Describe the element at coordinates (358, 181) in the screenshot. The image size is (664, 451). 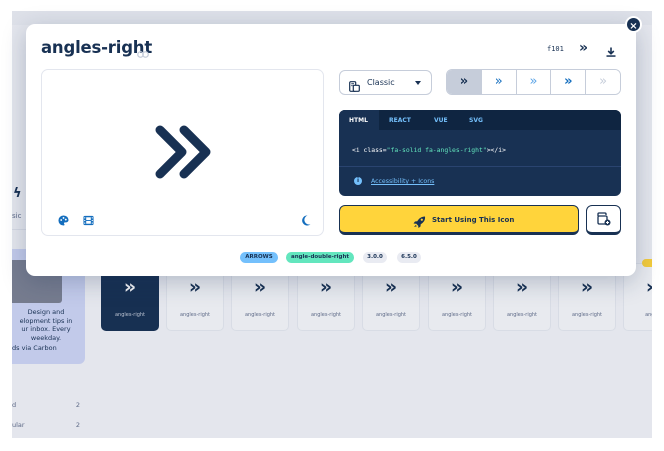
I see `info-icon: i` at that location.